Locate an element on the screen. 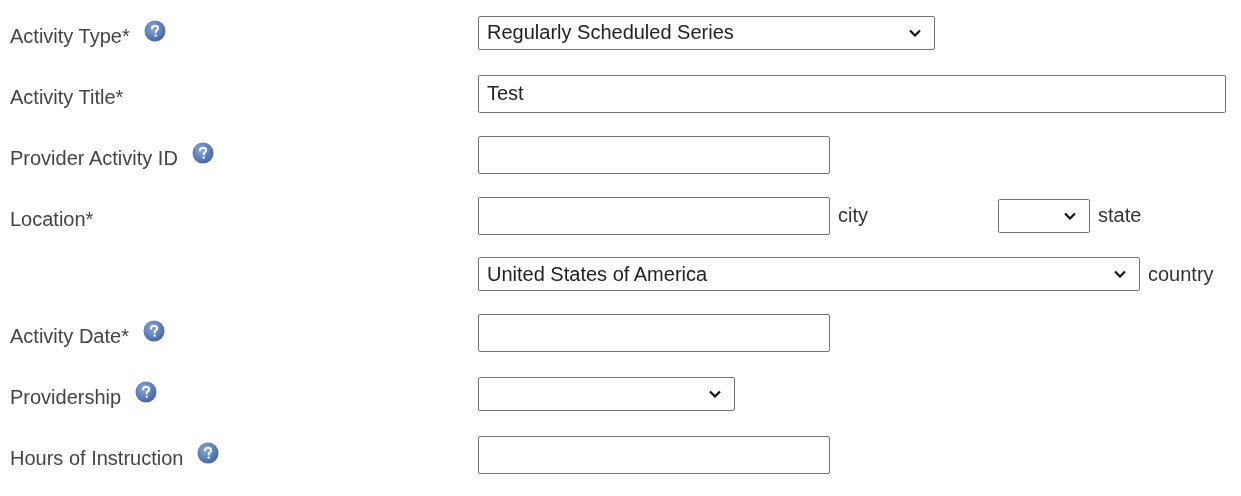  field-caption: city is located at coordinates (853, 215).